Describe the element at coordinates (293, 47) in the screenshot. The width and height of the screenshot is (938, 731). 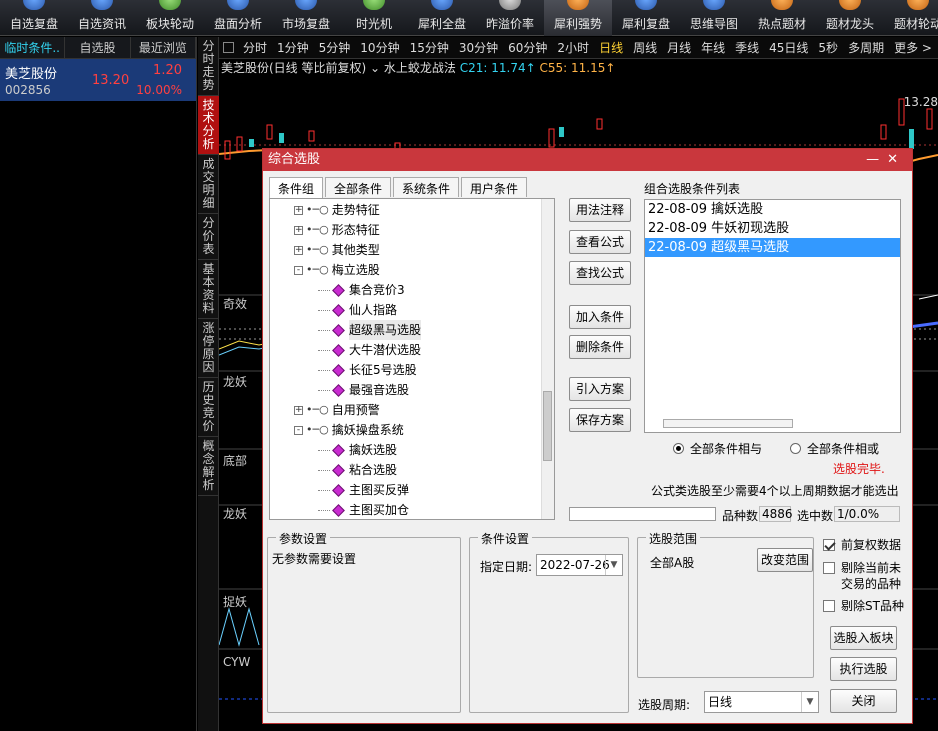
I see `period-item-1: 1分钟` at that location.